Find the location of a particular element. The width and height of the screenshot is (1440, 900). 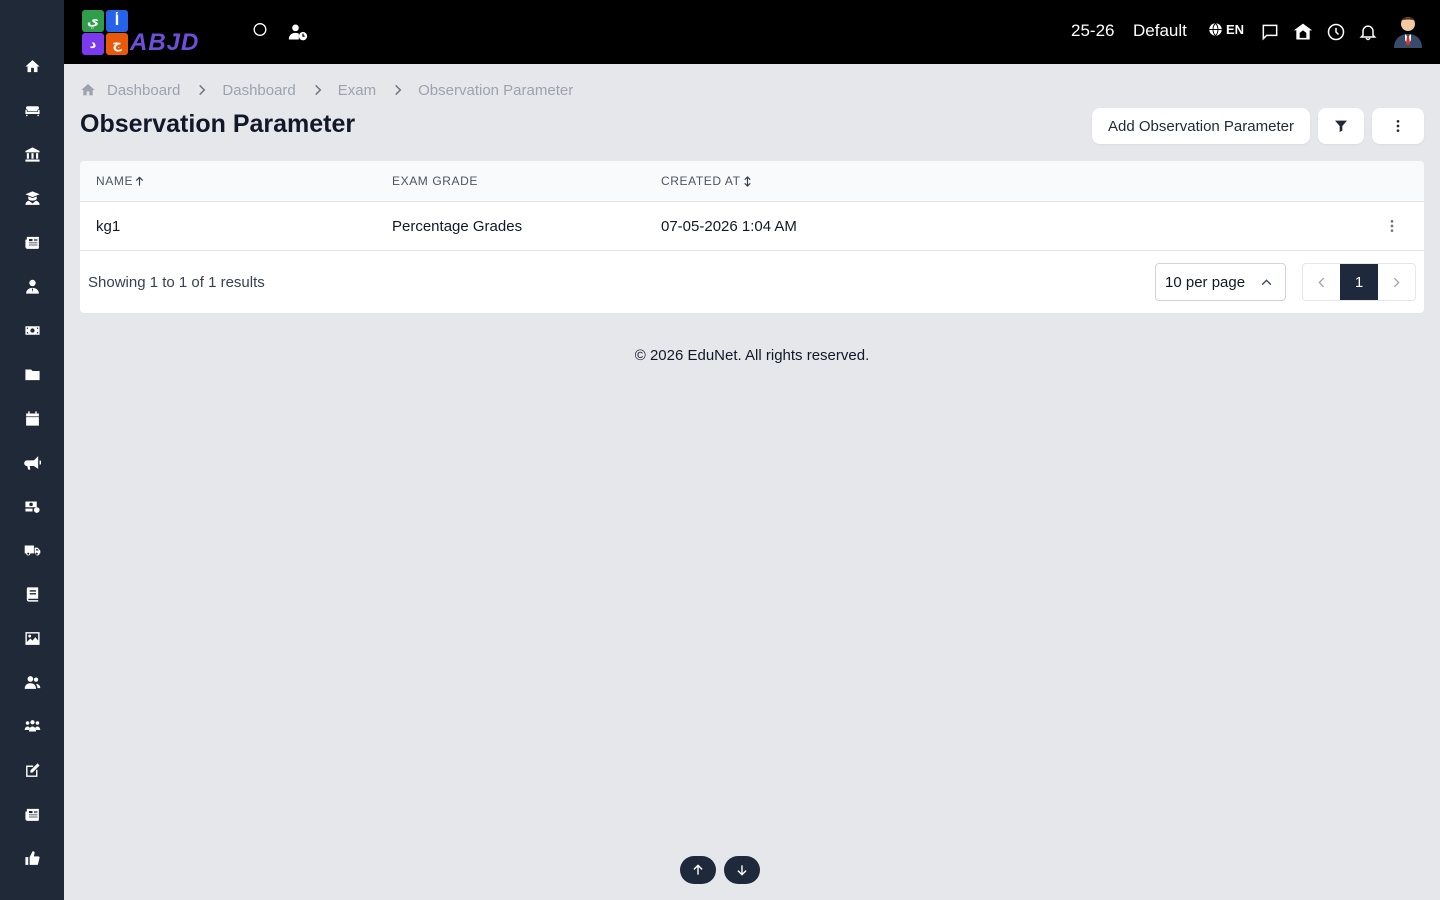

sidebar is located at coordinates (32, 450).